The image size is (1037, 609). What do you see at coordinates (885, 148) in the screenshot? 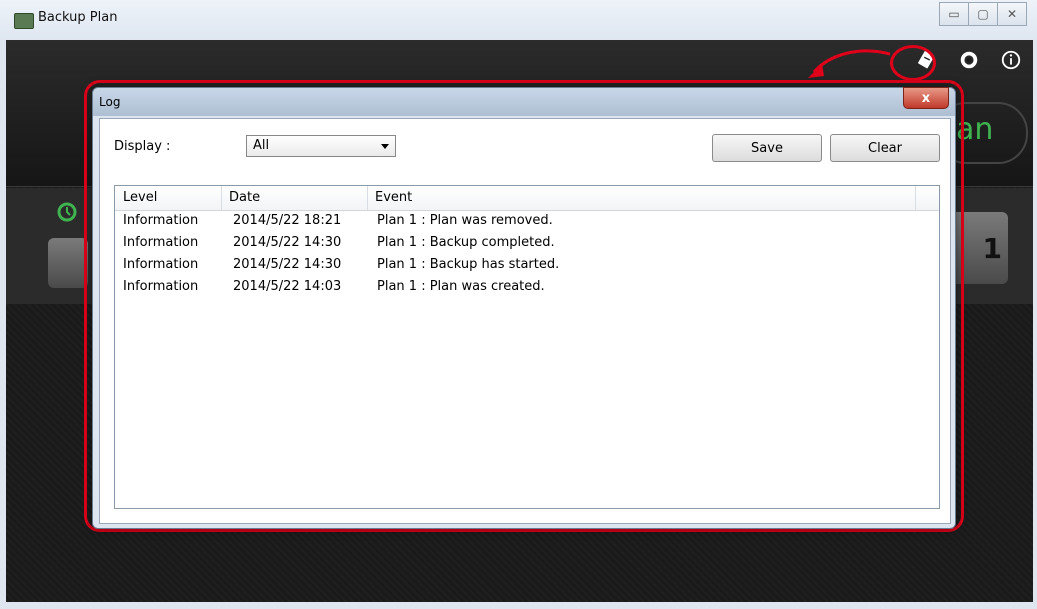
I see `clear-button: Clear` at bounding box center [885, 148].